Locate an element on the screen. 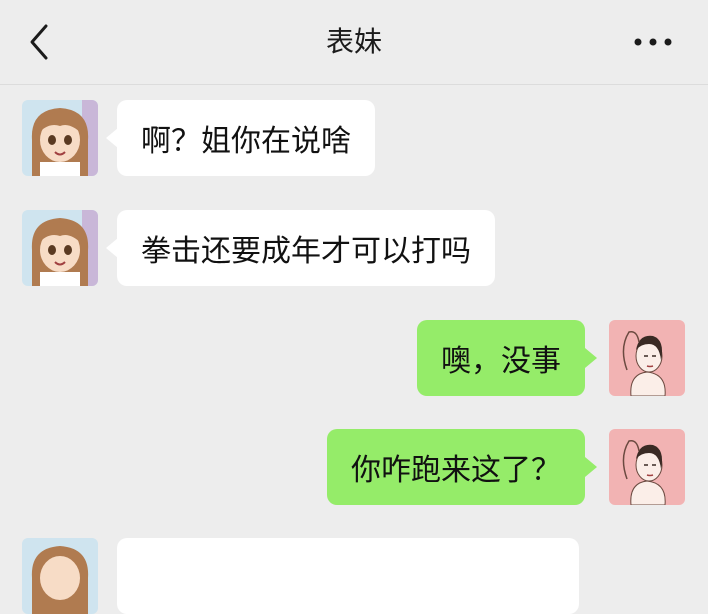 Image resolution: width=708 pixels, height=614 pixels. message-bubble-sent: 你咋跑来这了？ is located at coordinates (456, 467).